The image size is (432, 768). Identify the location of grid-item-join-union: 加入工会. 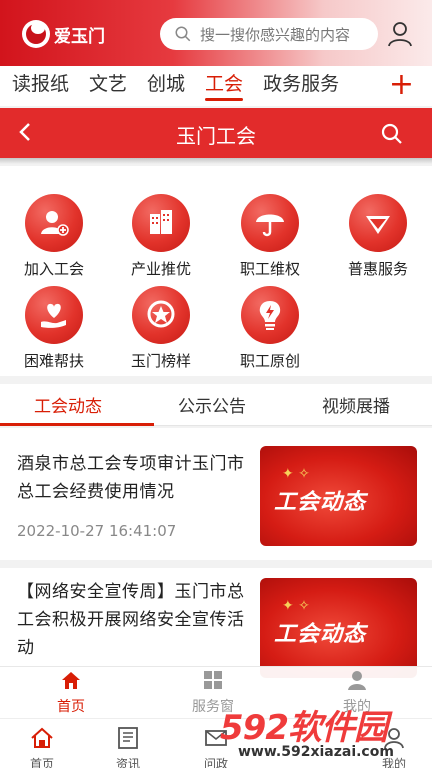
(54, 236).